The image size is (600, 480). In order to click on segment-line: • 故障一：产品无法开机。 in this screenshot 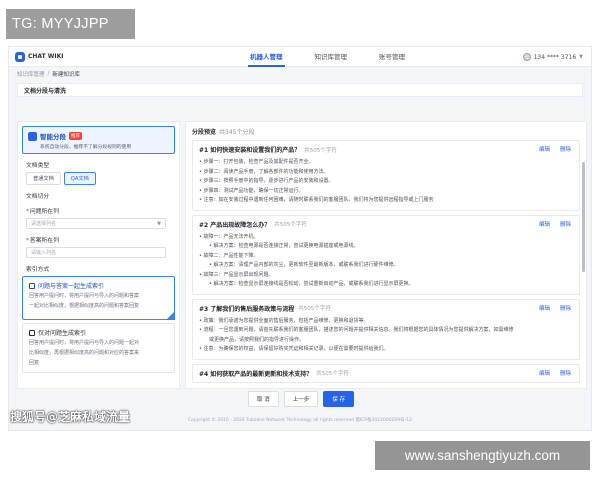, I will do `click(229, 236)`.